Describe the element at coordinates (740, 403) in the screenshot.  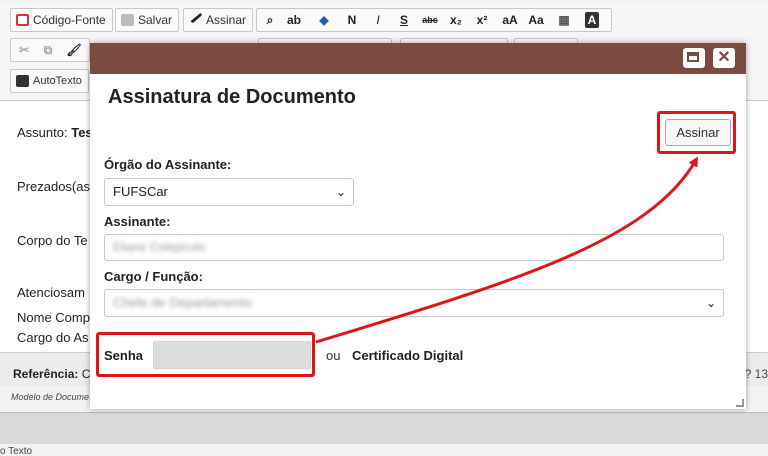
I see `resize-handle` at that location.